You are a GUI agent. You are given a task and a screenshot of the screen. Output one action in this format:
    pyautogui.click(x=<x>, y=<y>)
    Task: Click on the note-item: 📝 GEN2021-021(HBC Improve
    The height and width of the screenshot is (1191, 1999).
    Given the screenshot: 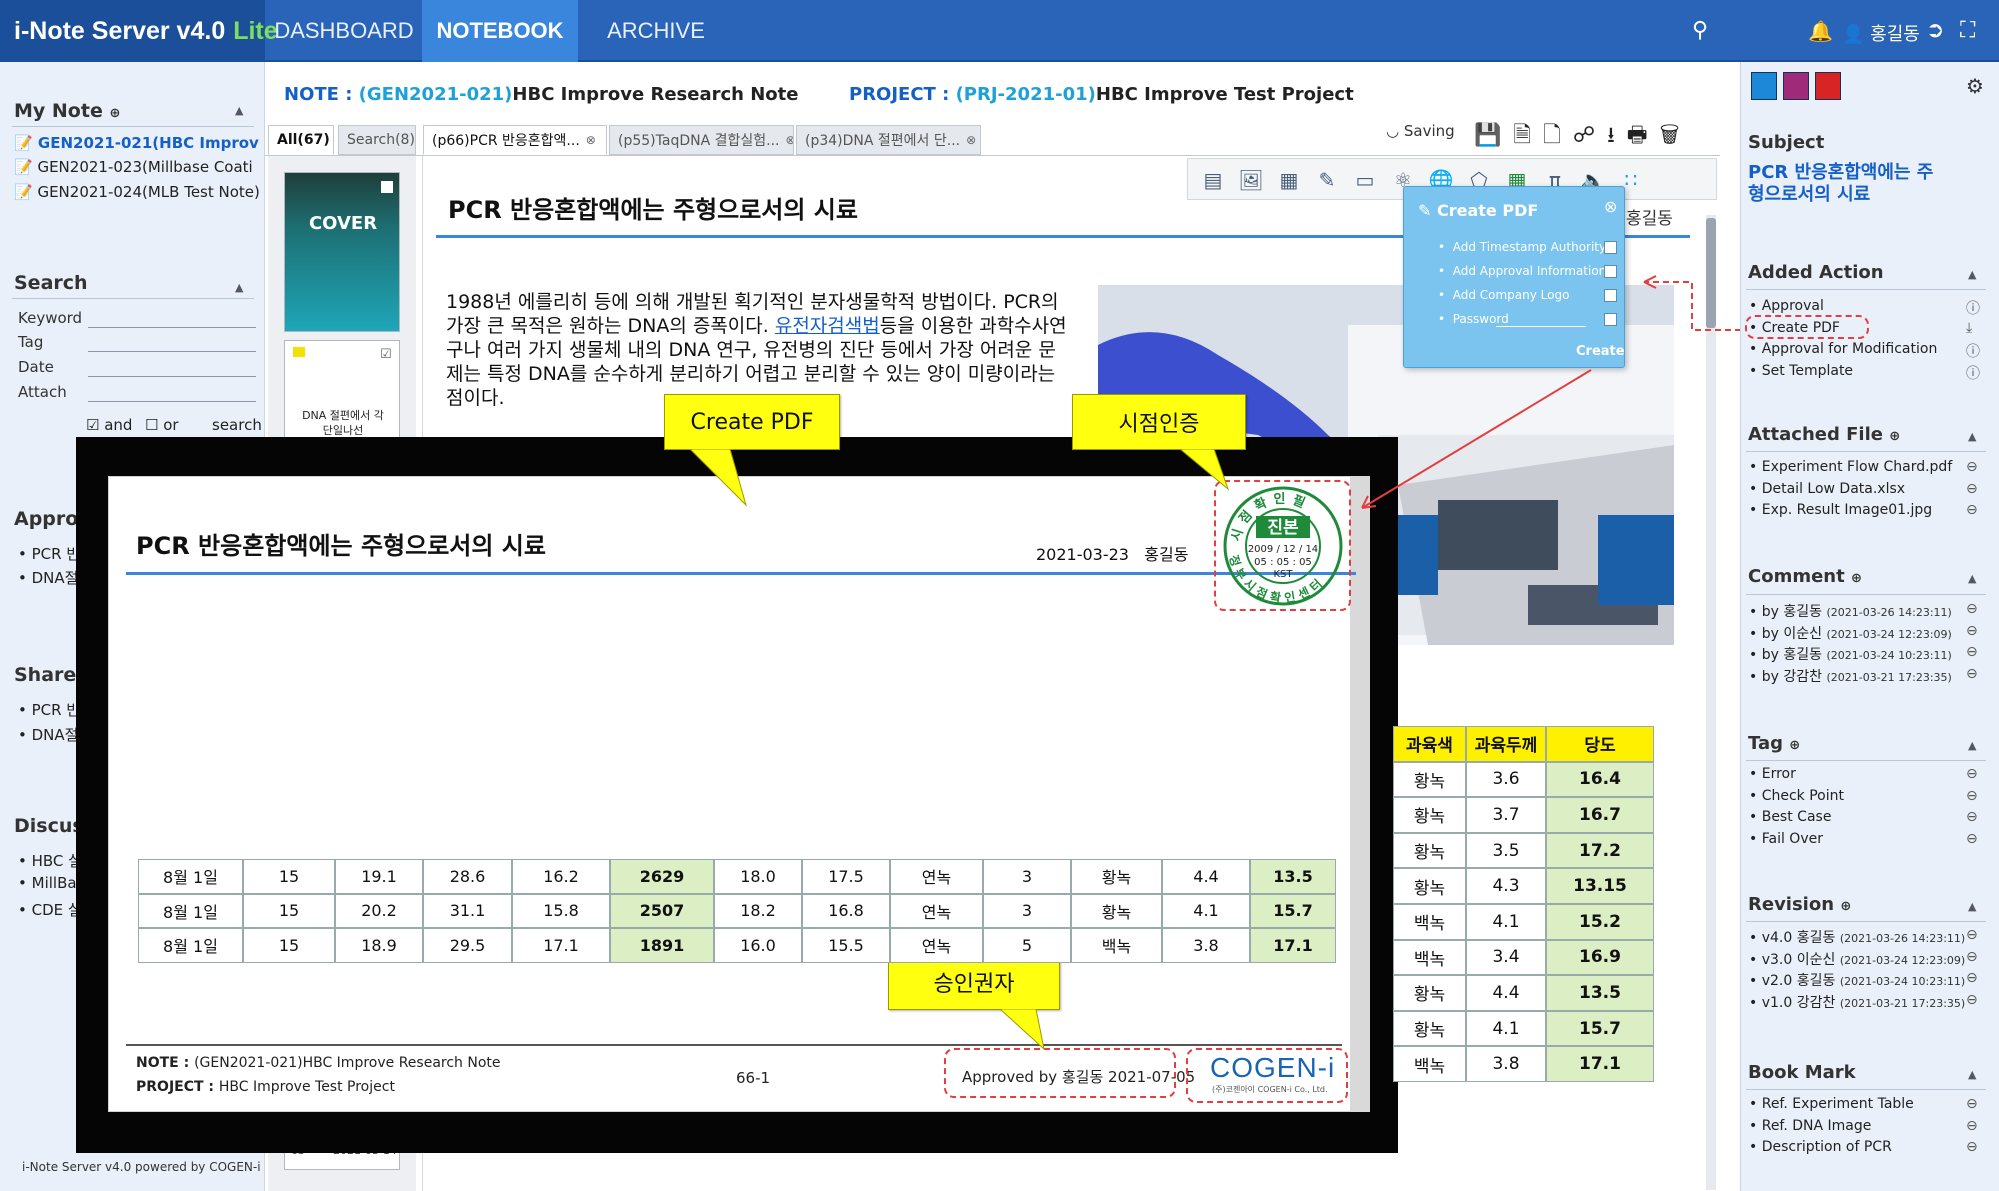 What is the action you would take?
    pyautogui.click(x=136, y=143)
    